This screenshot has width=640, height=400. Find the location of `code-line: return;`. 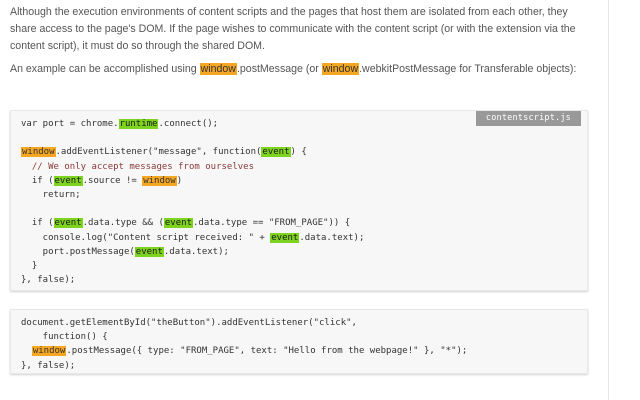

code-line: return; is located at coordinates (51, 195).